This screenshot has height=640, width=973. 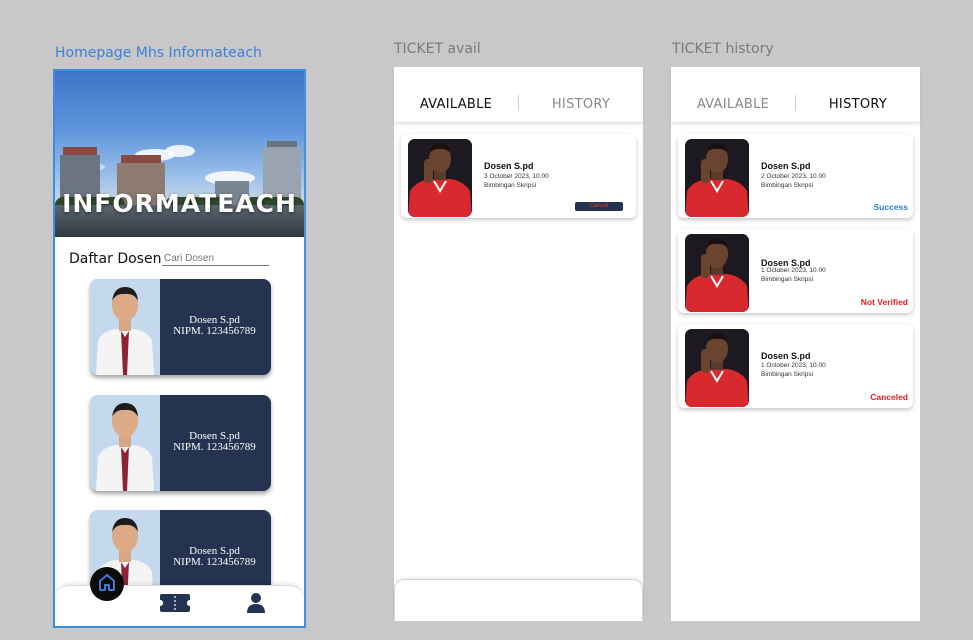 I want to click on home-nav-button, so click(x=107, y=584).